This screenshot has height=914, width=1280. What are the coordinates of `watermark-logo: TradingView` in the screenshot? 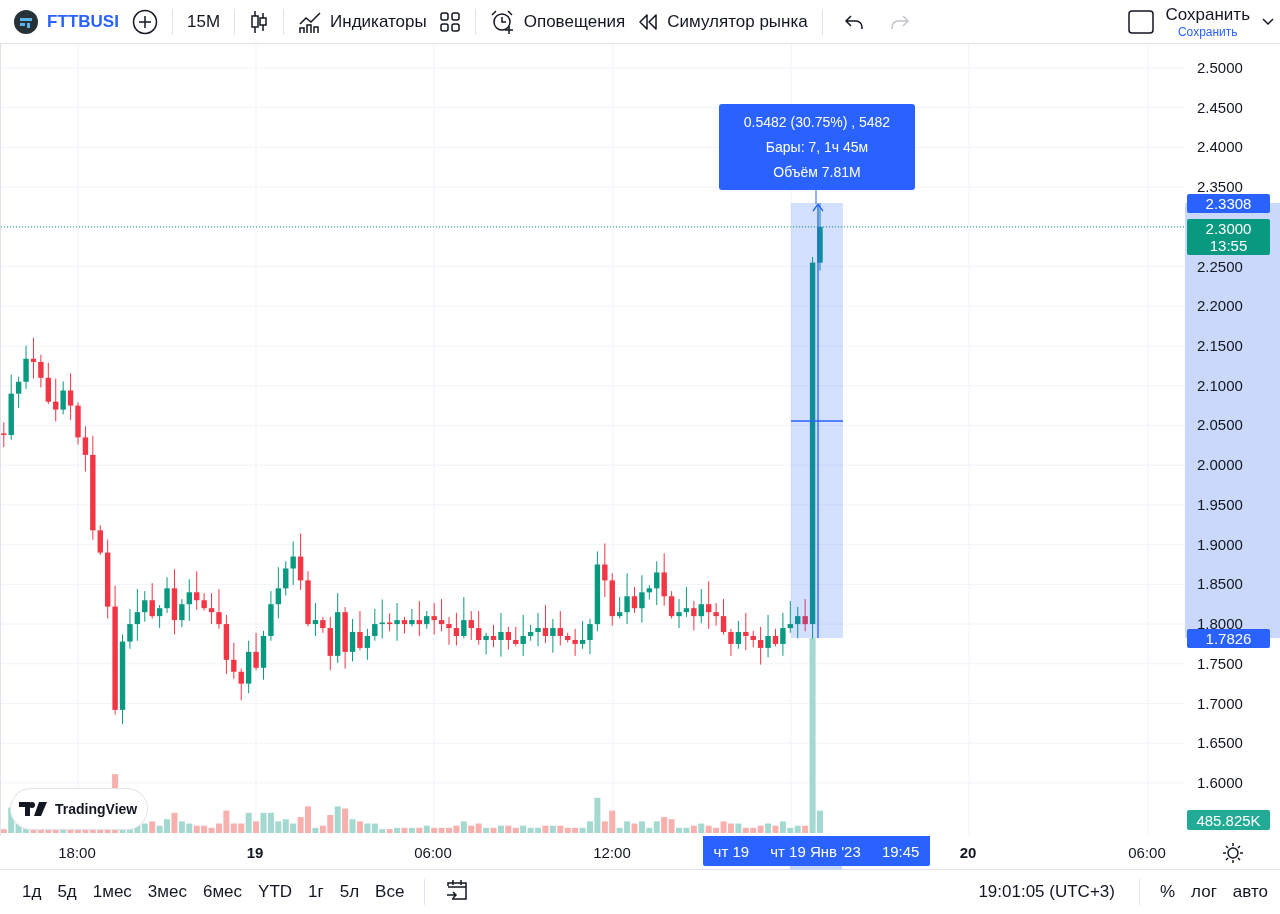 It's located at (79, 809).